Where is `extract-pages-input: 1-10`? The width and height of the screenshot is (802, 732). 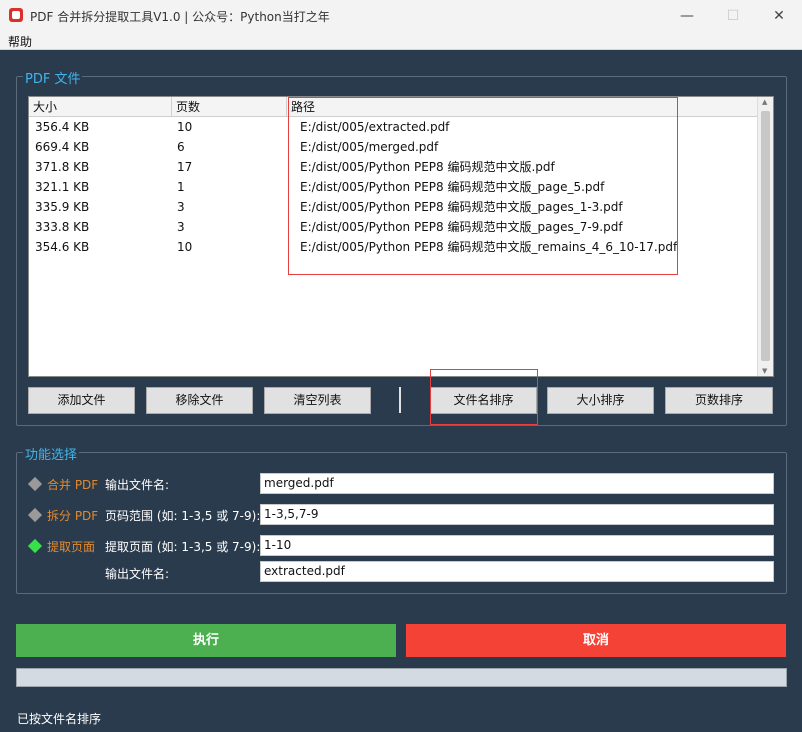 extract-pages-input: 1-10 is located at coordinates (517, 545).